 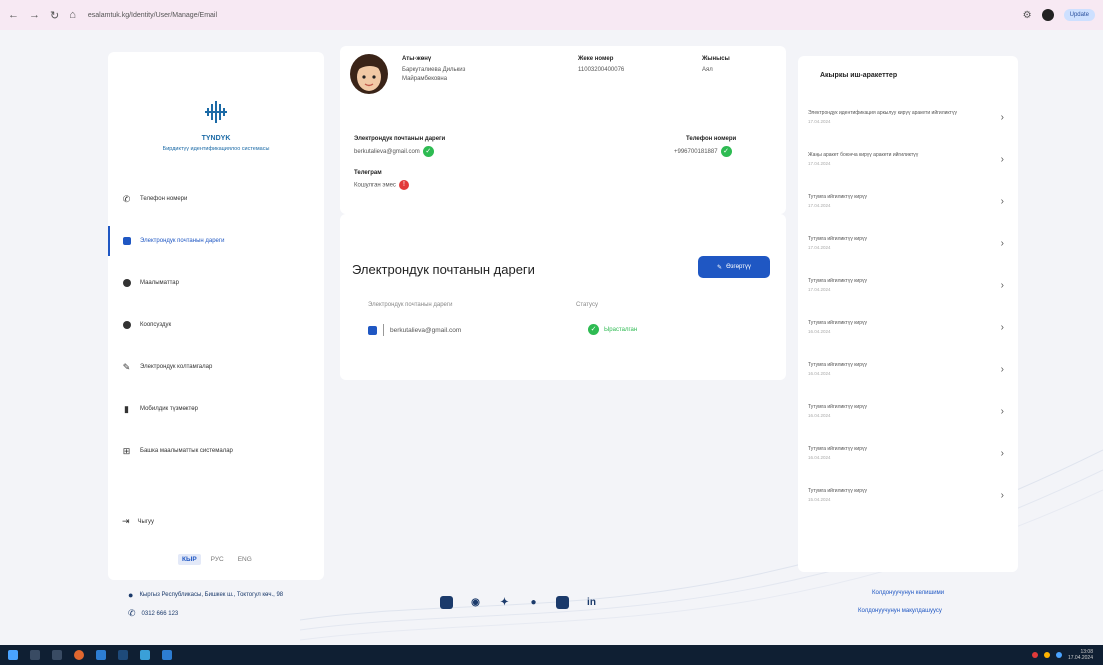 What do you see at coordinates (562, 602) in the screenshot?
I see `youtube-icon` at bounding box center [562, 602].